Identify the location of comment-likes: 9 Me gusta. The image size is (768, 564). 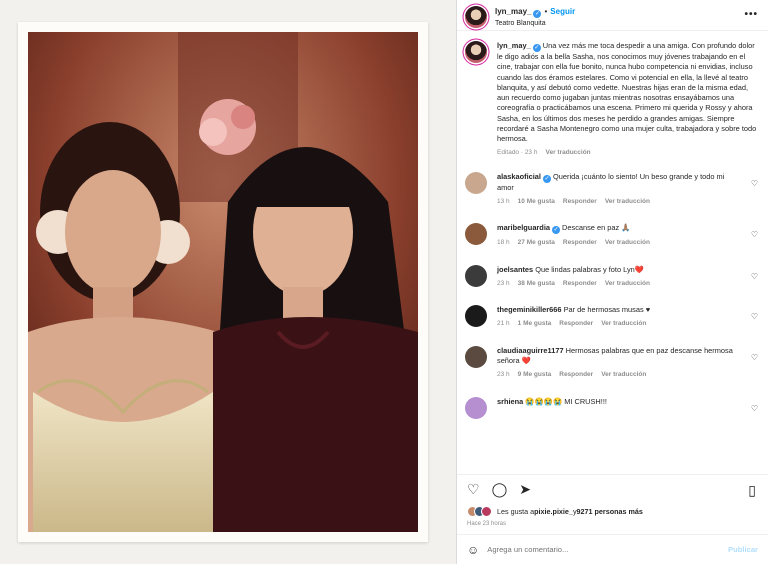
(535, 374).